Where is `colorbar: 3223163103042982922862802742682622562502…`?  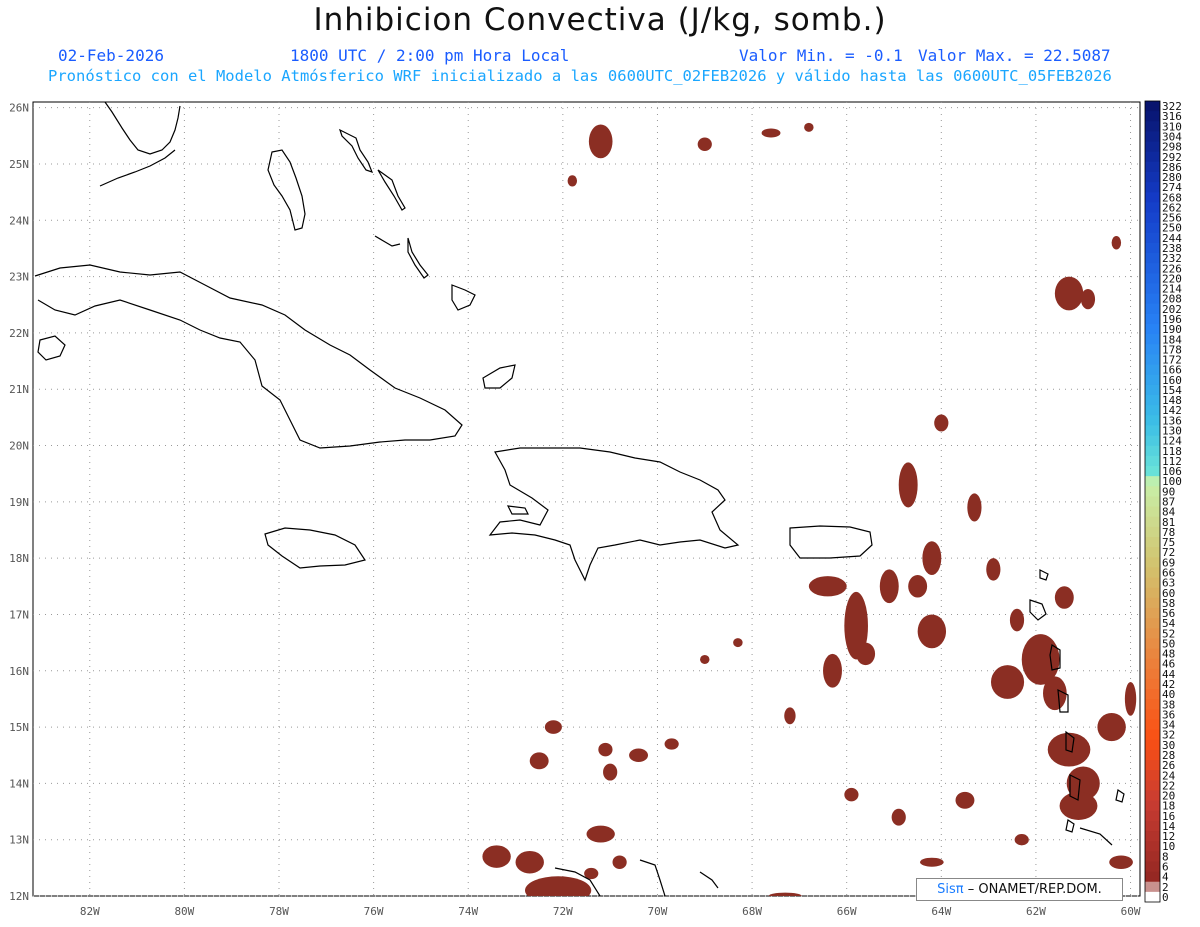 colorbar: 3223163103042982922862802742682622562502… is located at coordinates (1163, 502).